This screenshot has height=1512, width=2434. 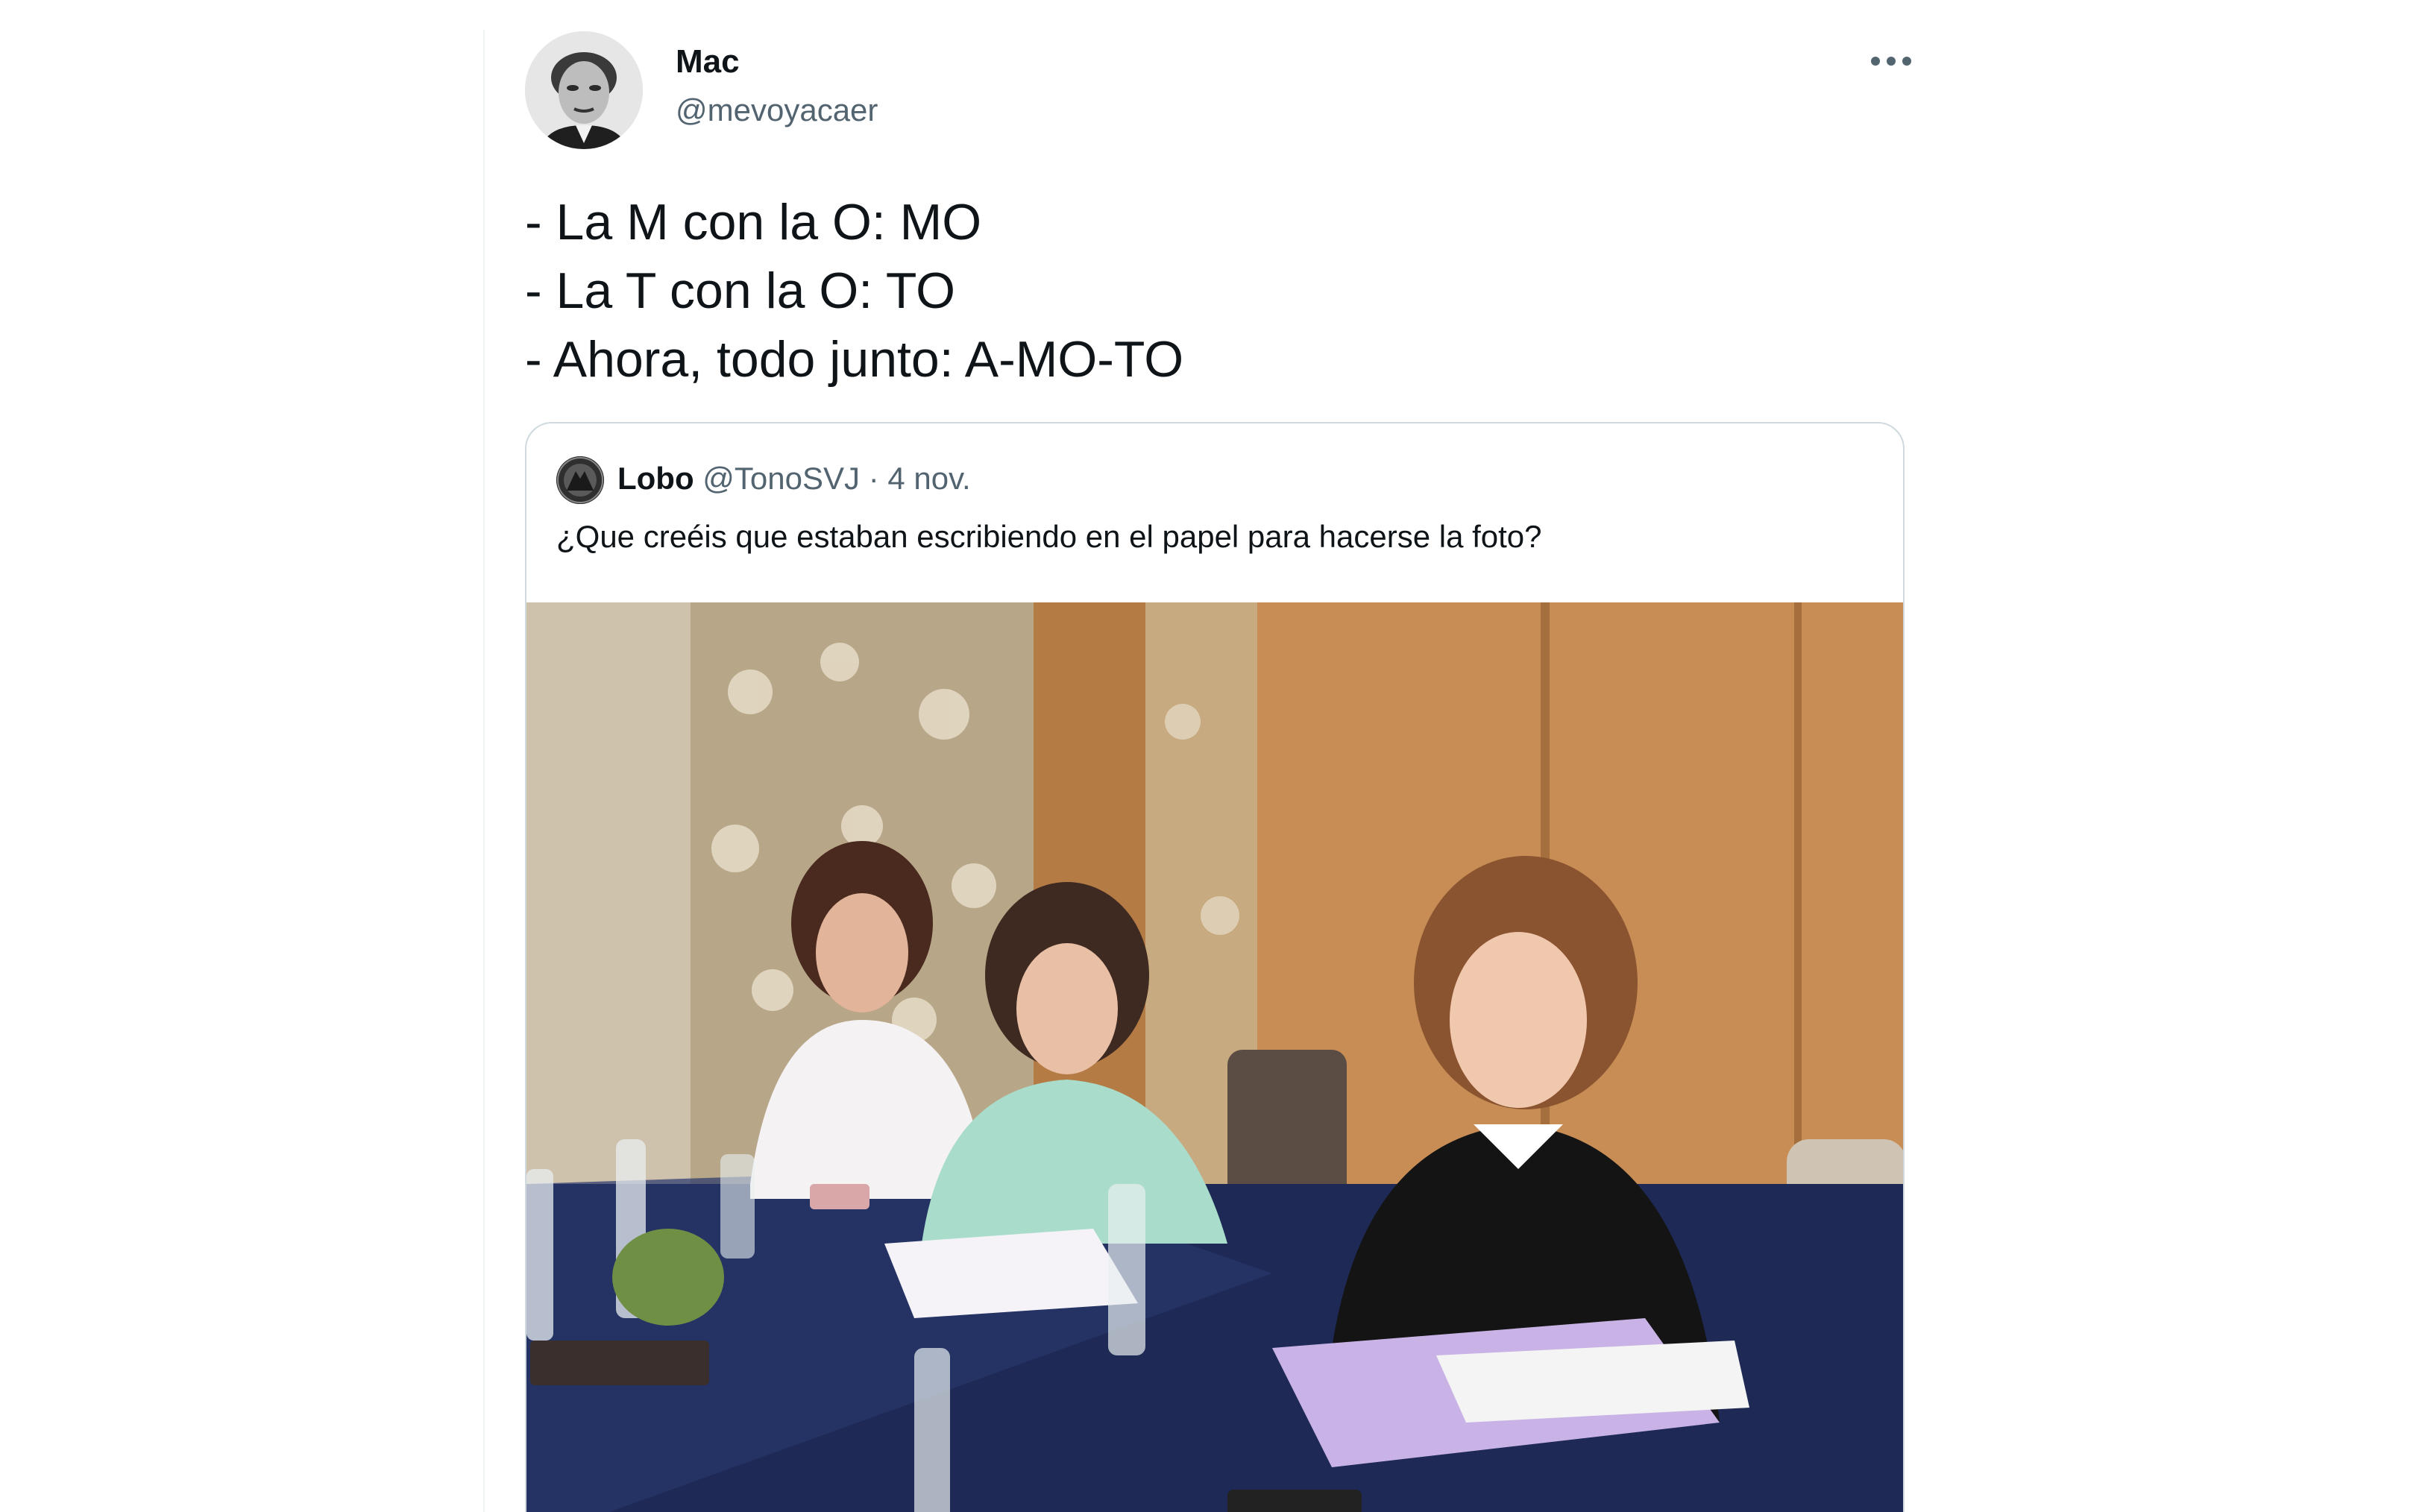 What do you see at coordinates (655, 478) in the screenshot?
I see `quoted-author-name: Lobo` at bounding box center [655, 478].